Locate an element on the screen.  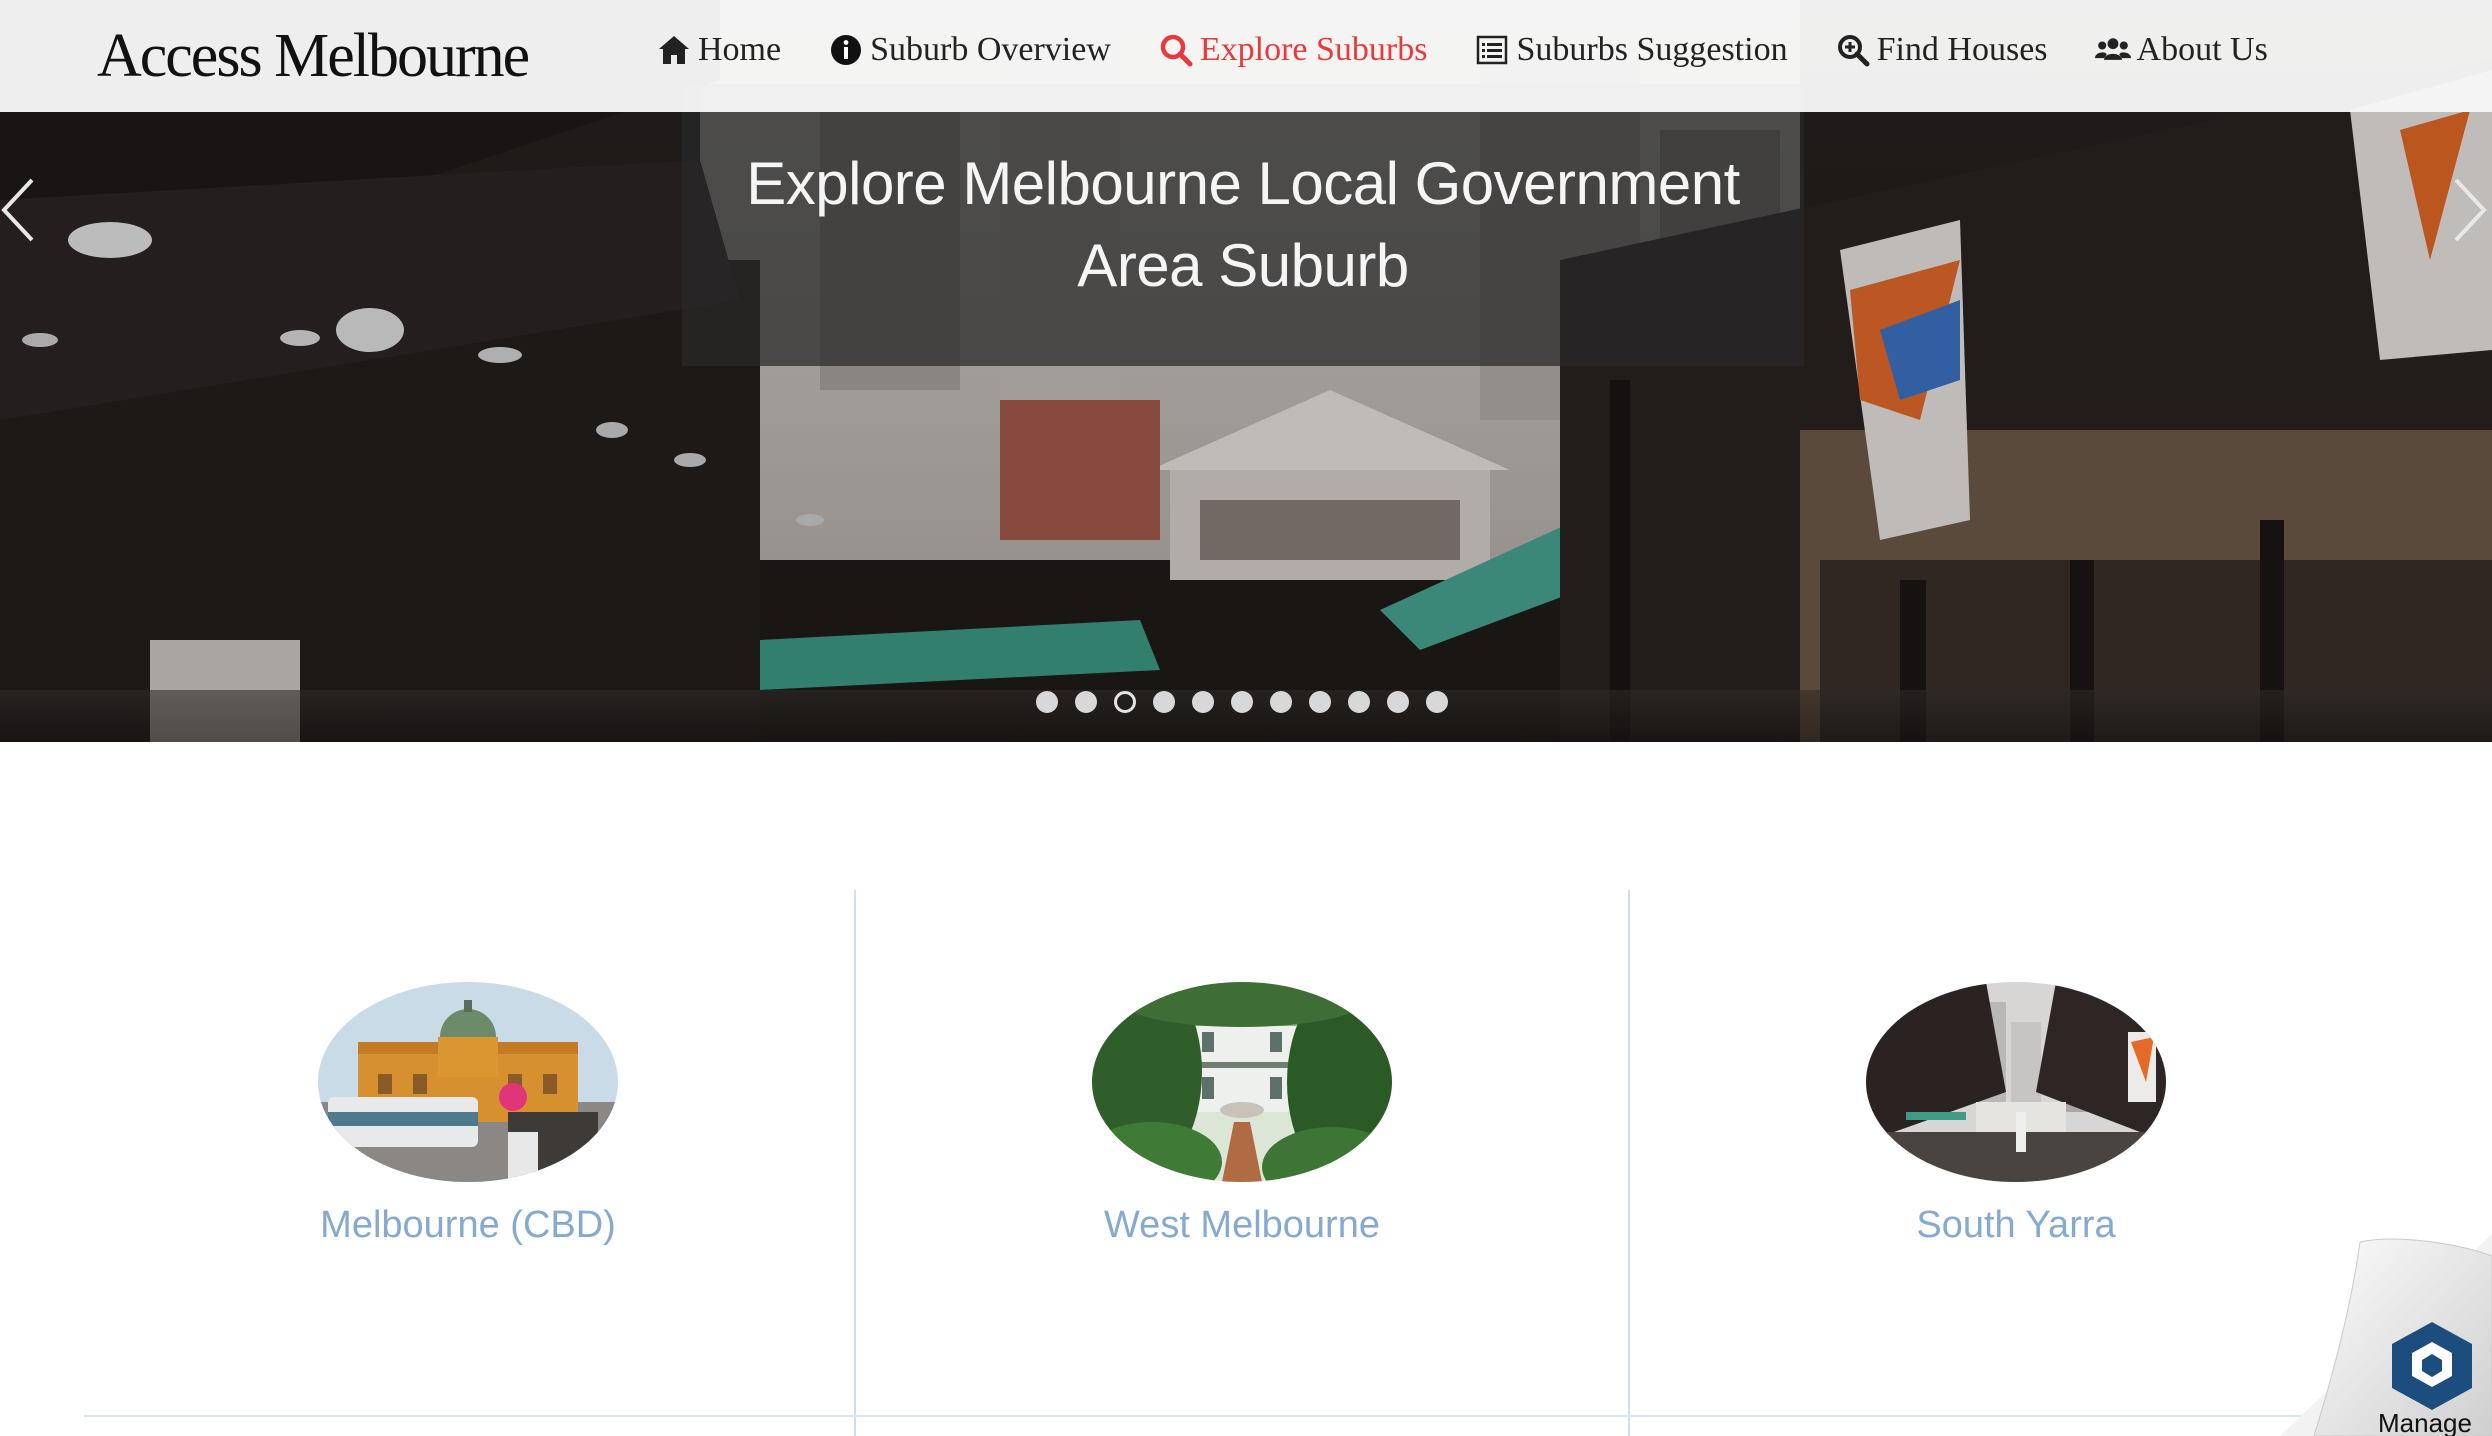
suburb-thumbnail-west-melbourne is located at coordinates (1242, 1082).